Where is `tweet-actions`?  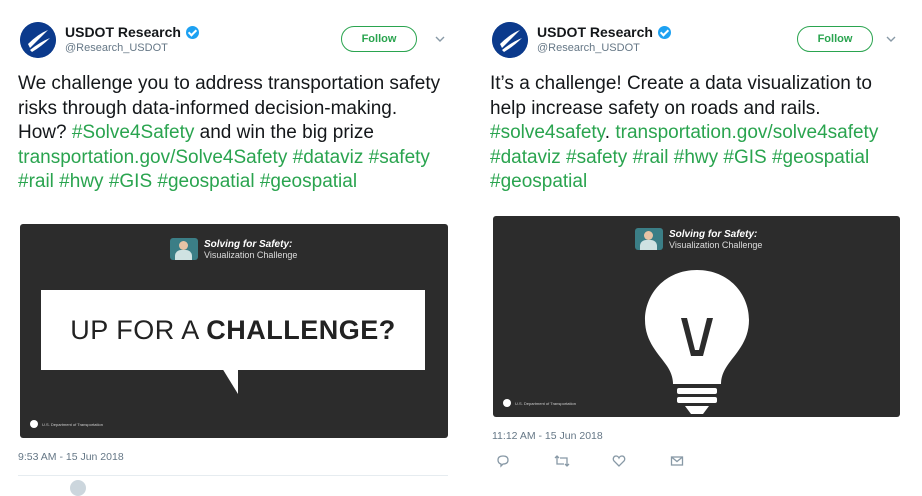 tweet-actions is located at coordinates (612, 461).